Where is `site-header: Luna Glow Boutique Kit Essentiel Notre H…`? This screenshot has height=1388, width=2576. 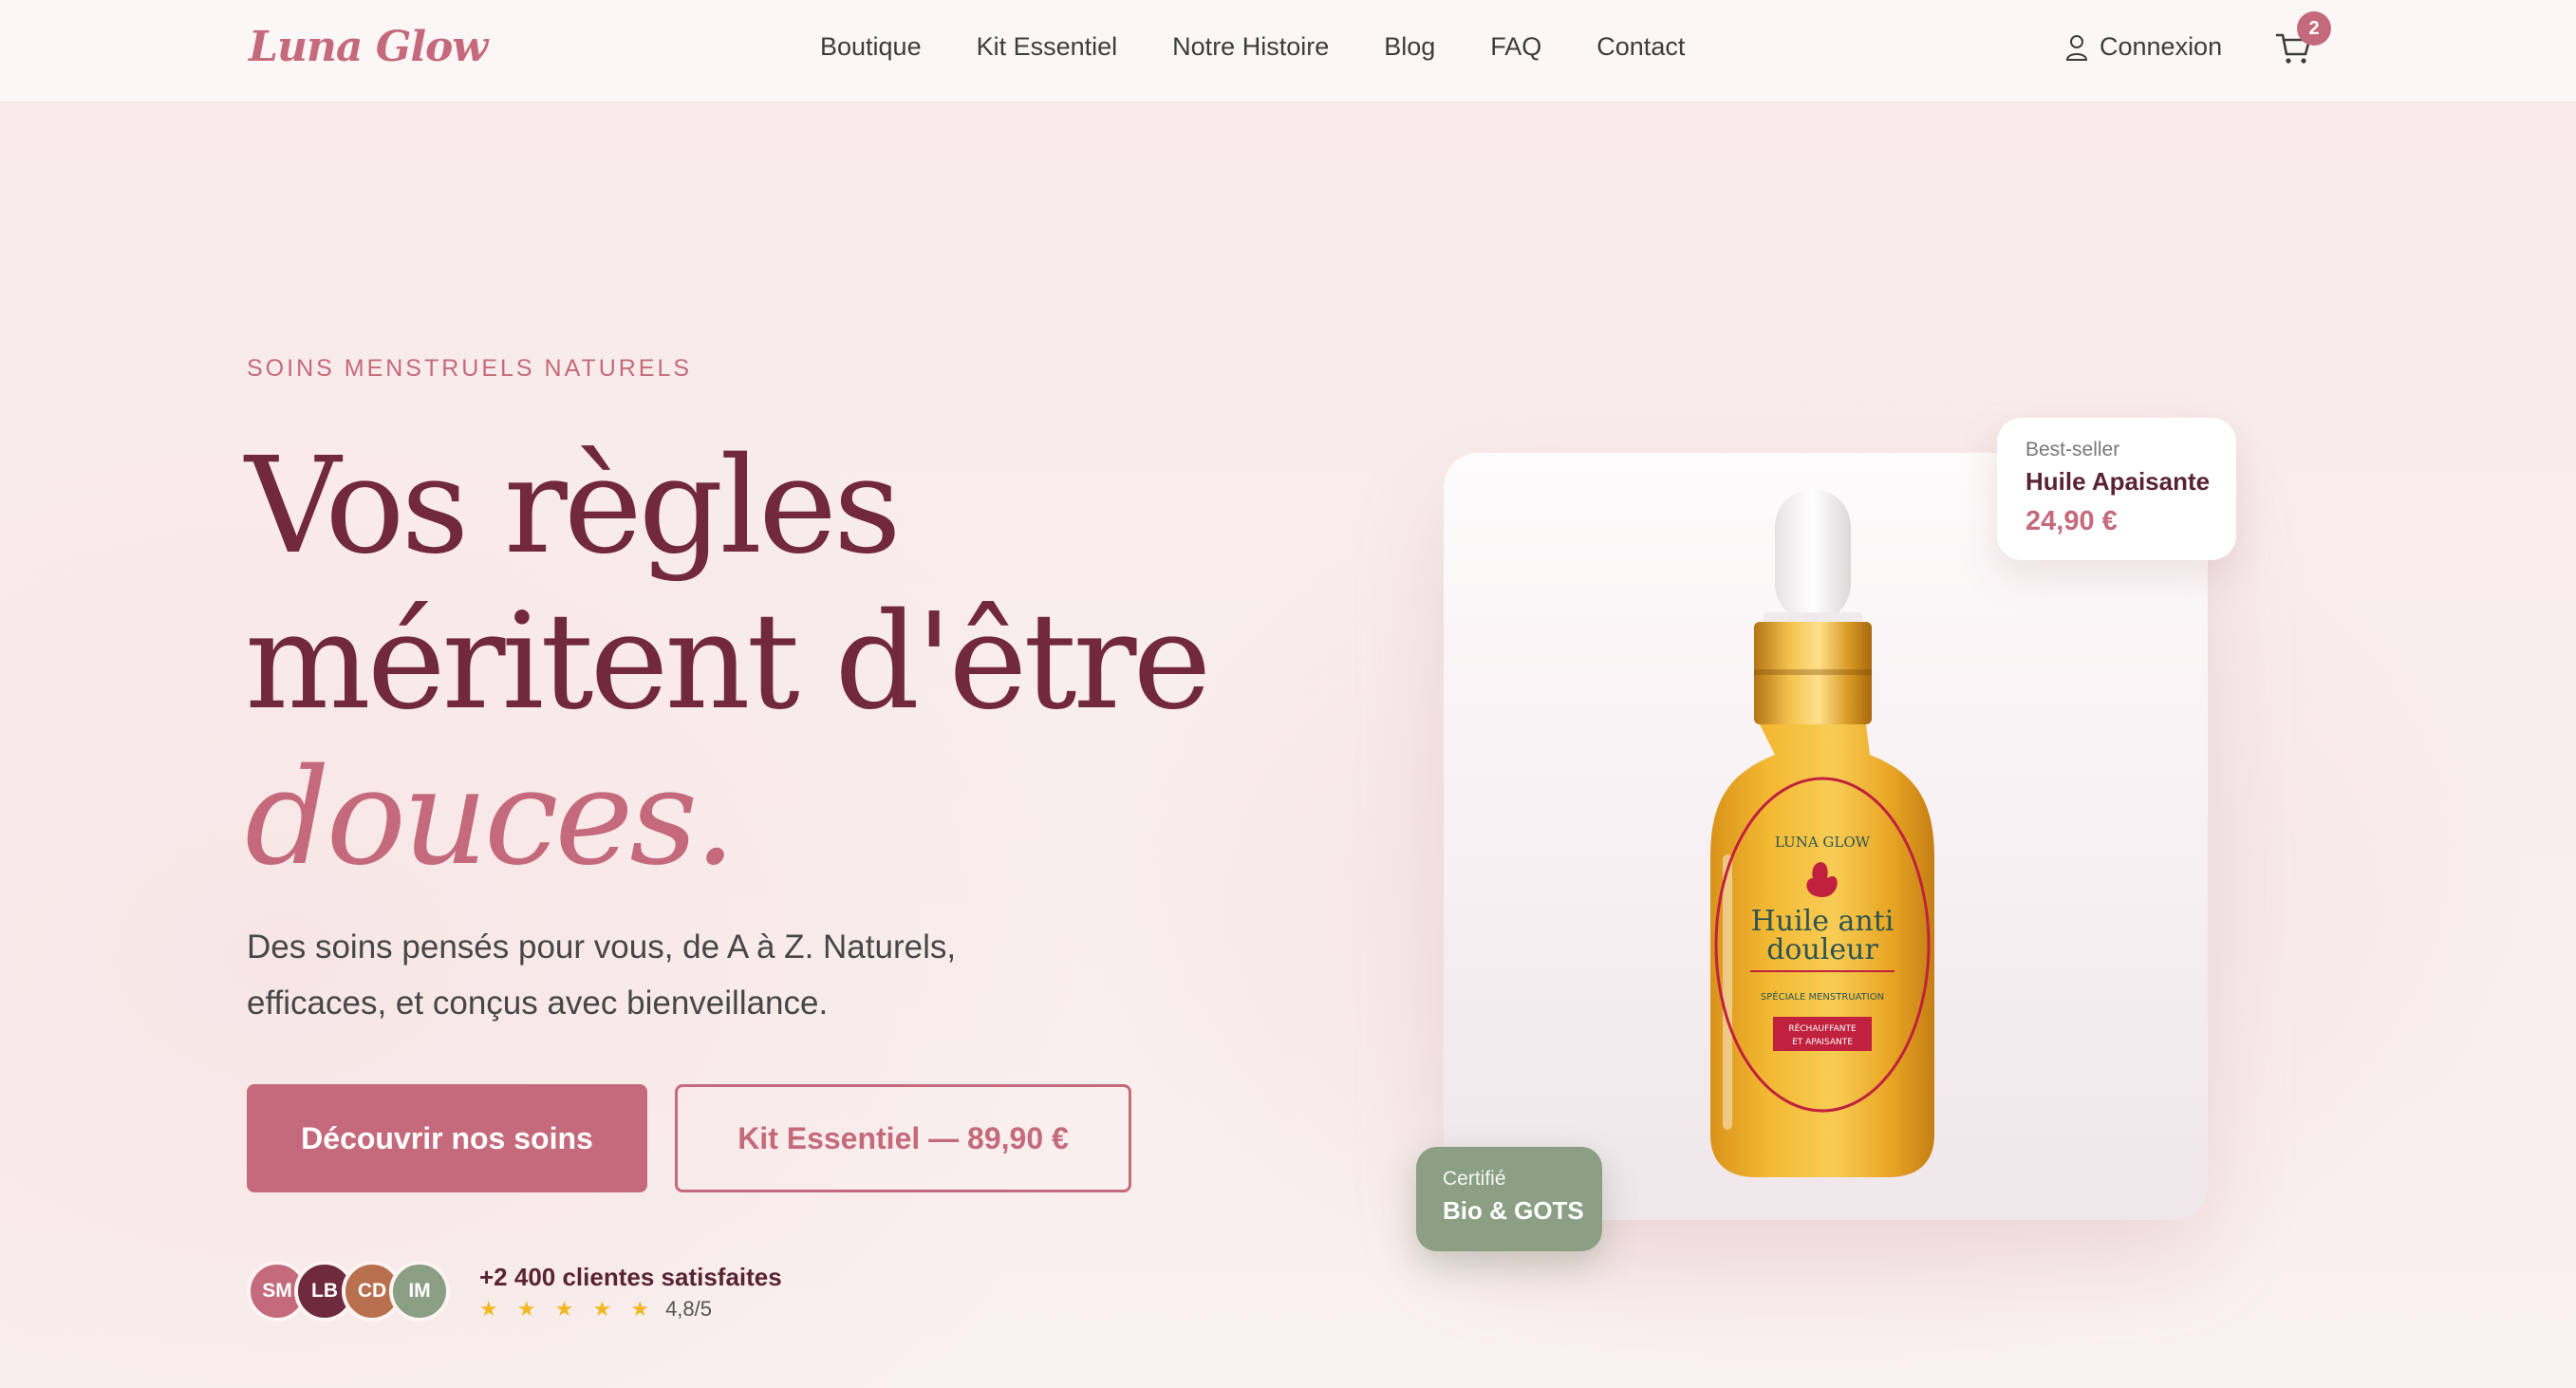
site-header: Luna Glow Boutique Kit Essentiel Notre H… is located at coordinates (1288, 51).